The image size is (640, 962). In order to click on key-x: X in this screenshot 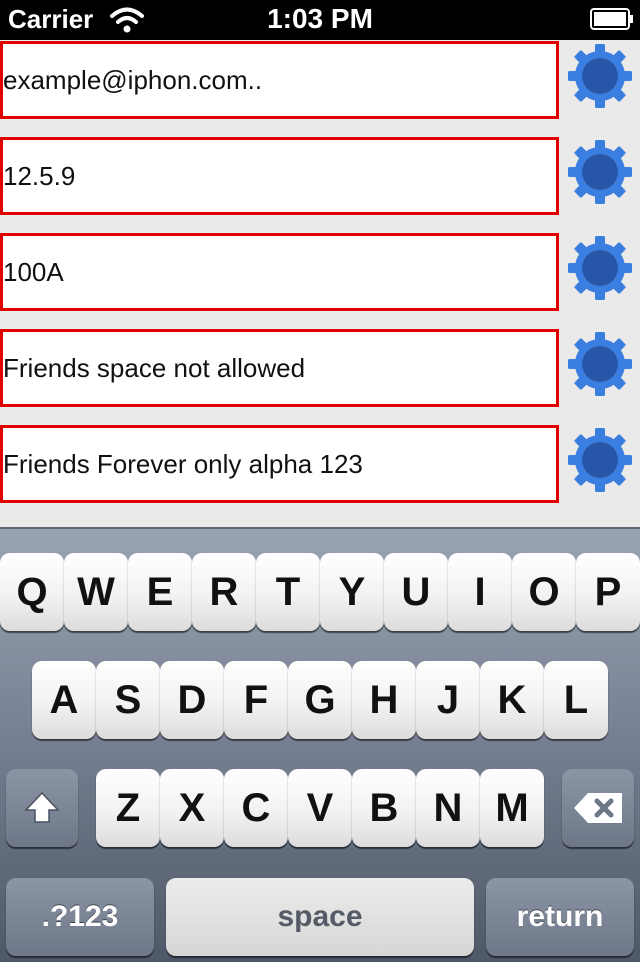, I will do `click(192, 808)`.